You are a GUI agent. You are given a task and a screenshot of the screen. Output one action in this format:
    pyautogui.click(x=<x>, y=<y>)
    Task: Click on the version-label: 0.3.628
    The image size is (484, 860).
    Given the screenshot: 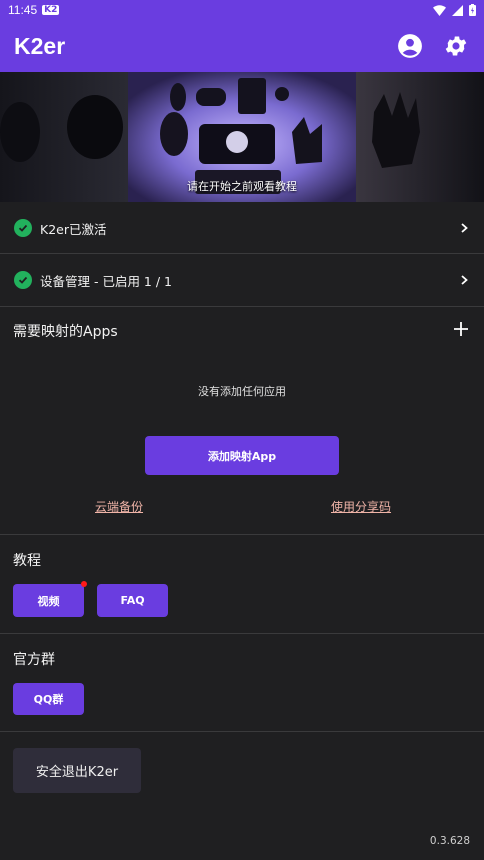 What is the action you would take?
    pyautogui.click(x=449, y=841)
    